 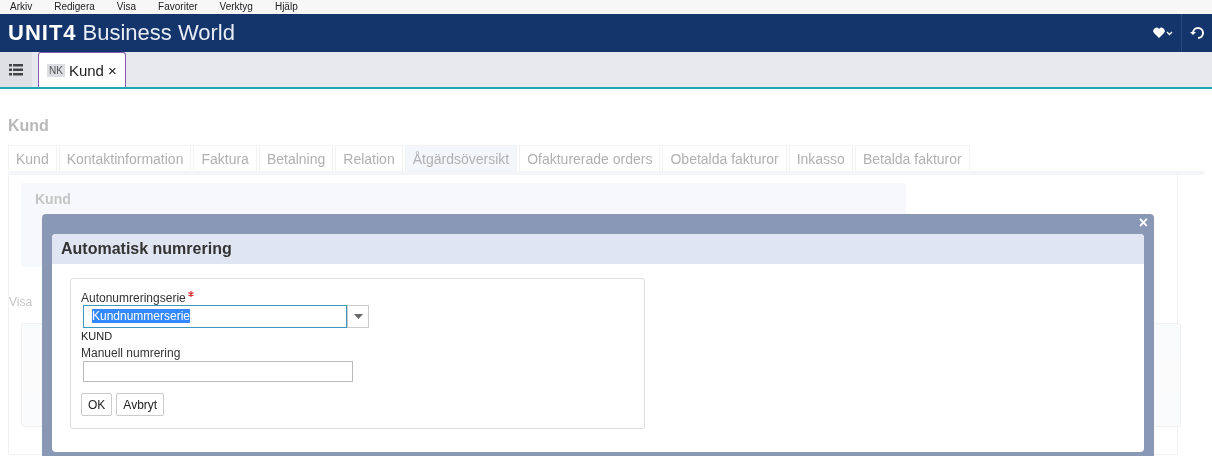 I want to click on logo: UNIT4, so click(x=42, y=33).